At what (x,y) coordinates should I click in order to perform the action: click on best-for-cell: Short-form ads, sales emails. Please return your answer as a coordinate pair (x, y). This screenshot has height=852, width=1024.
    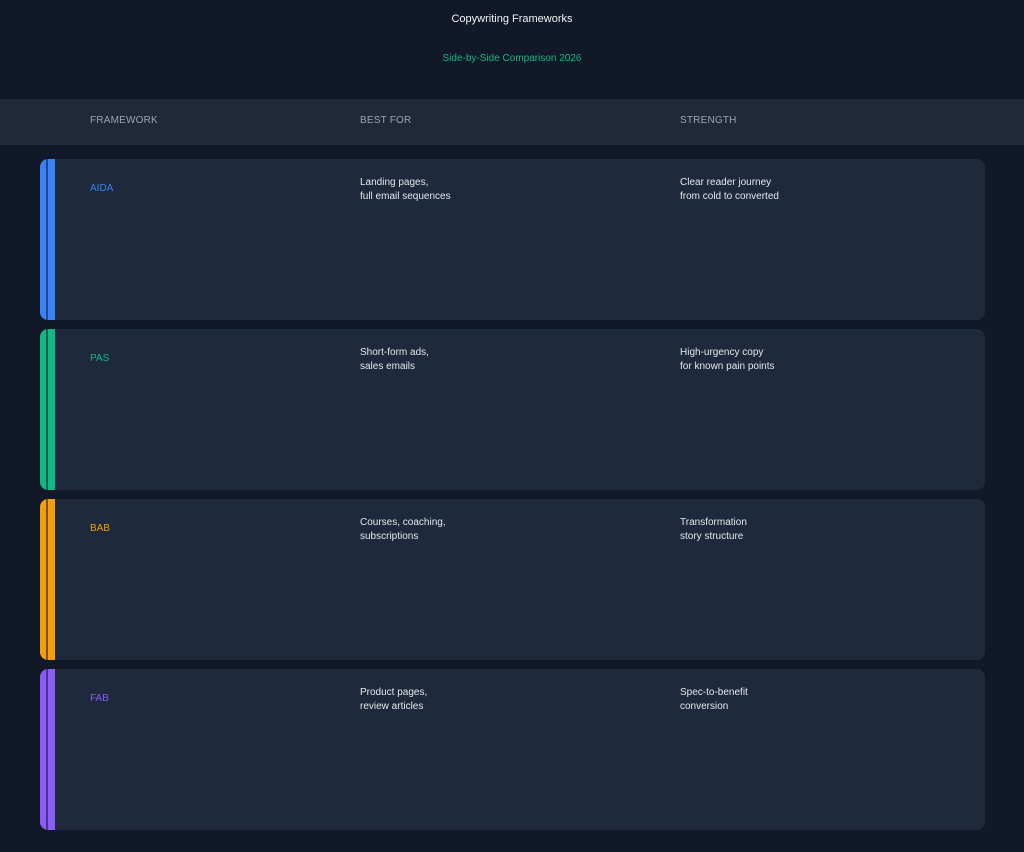
    Looking at the image, I should click on (394, 360).